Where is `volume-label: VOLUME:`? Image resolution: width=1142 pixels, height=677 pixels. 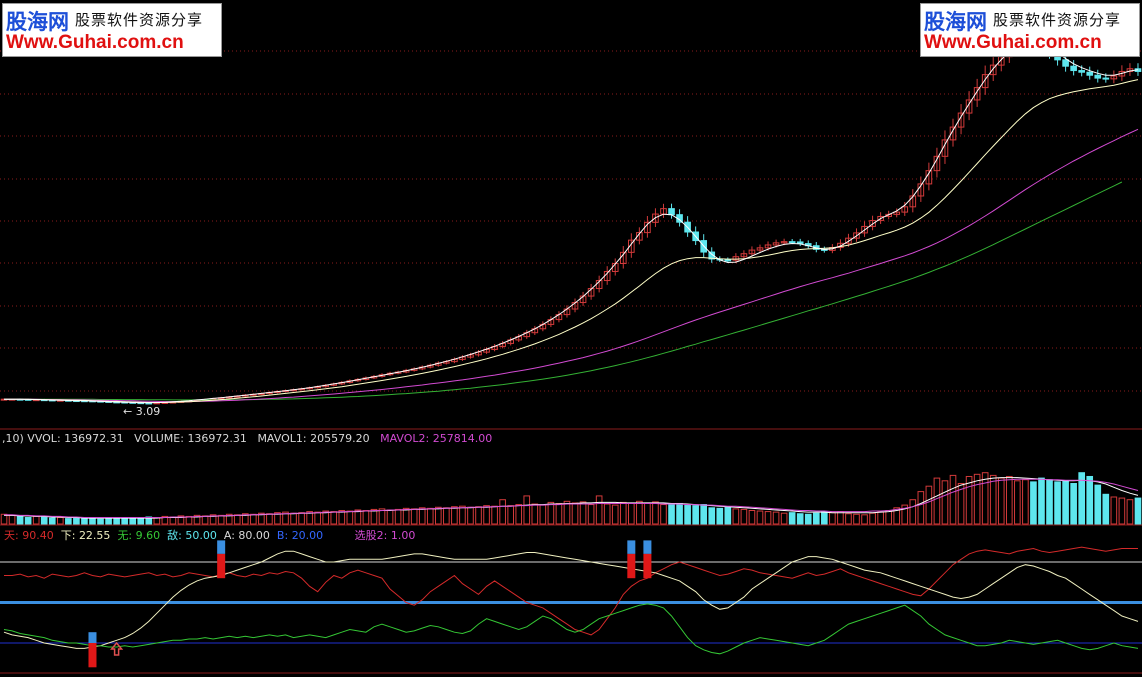
volume-label: VOLUME: is located at coordinates (159, 438).